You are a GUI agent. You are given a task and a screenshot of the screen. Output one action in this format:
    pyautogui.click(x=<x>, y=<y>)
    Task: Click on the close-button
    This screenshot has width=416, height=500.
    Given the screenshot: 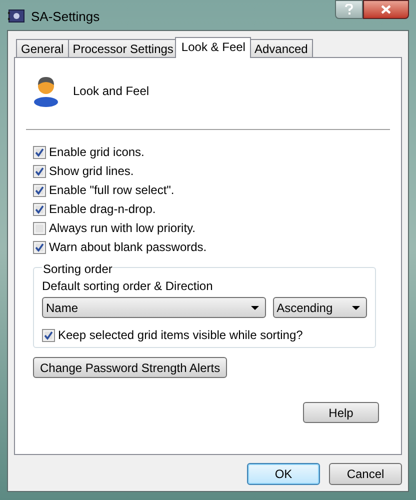 What is the action you would take?
    pyautogui.click(x=386, y=9)
    